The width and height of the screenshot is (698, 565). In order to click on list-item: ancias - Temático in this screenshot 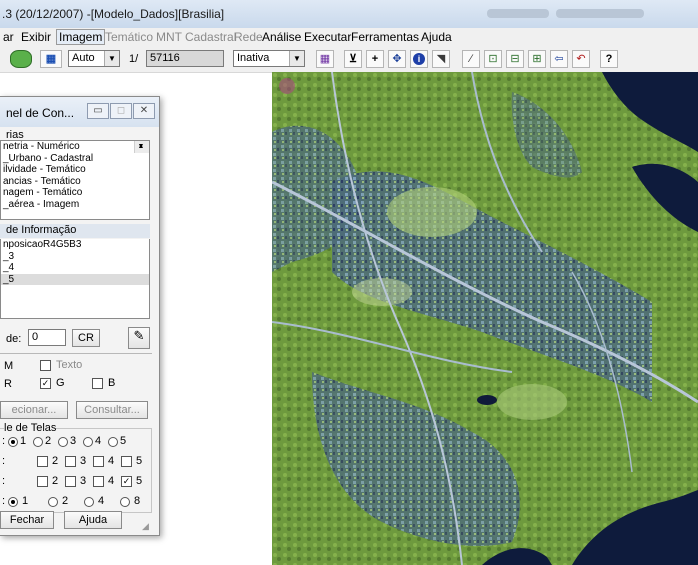, I will do `click(75, 182)`.